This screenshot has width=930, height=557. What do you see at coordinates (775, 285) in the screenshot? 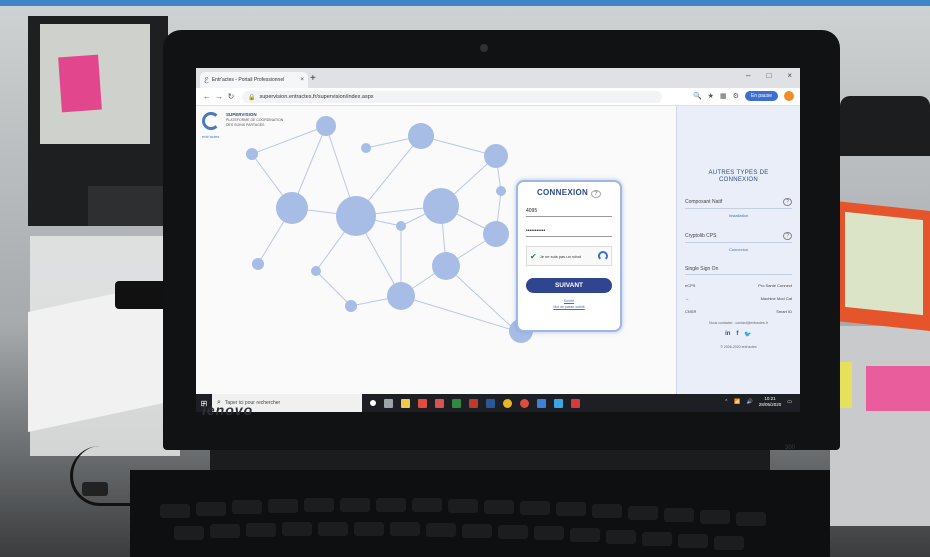
I see `sso-option-right: Pro Santé Connect` at bounding box center [775, 285].